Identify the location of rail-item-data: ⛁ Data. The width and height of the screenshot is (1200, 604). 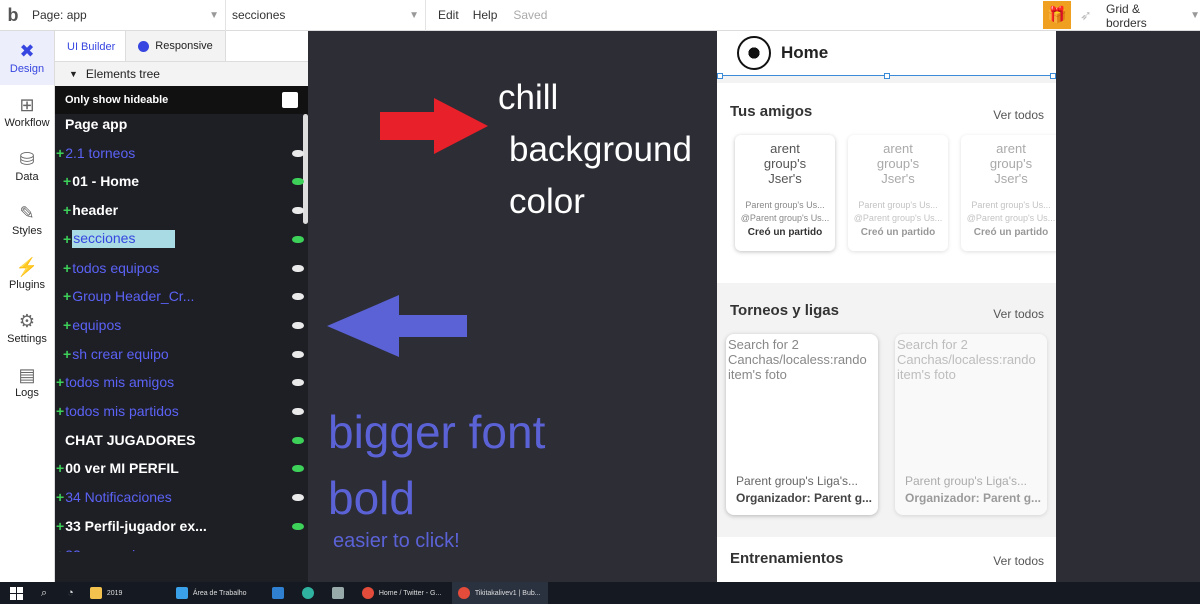
(27, 166).